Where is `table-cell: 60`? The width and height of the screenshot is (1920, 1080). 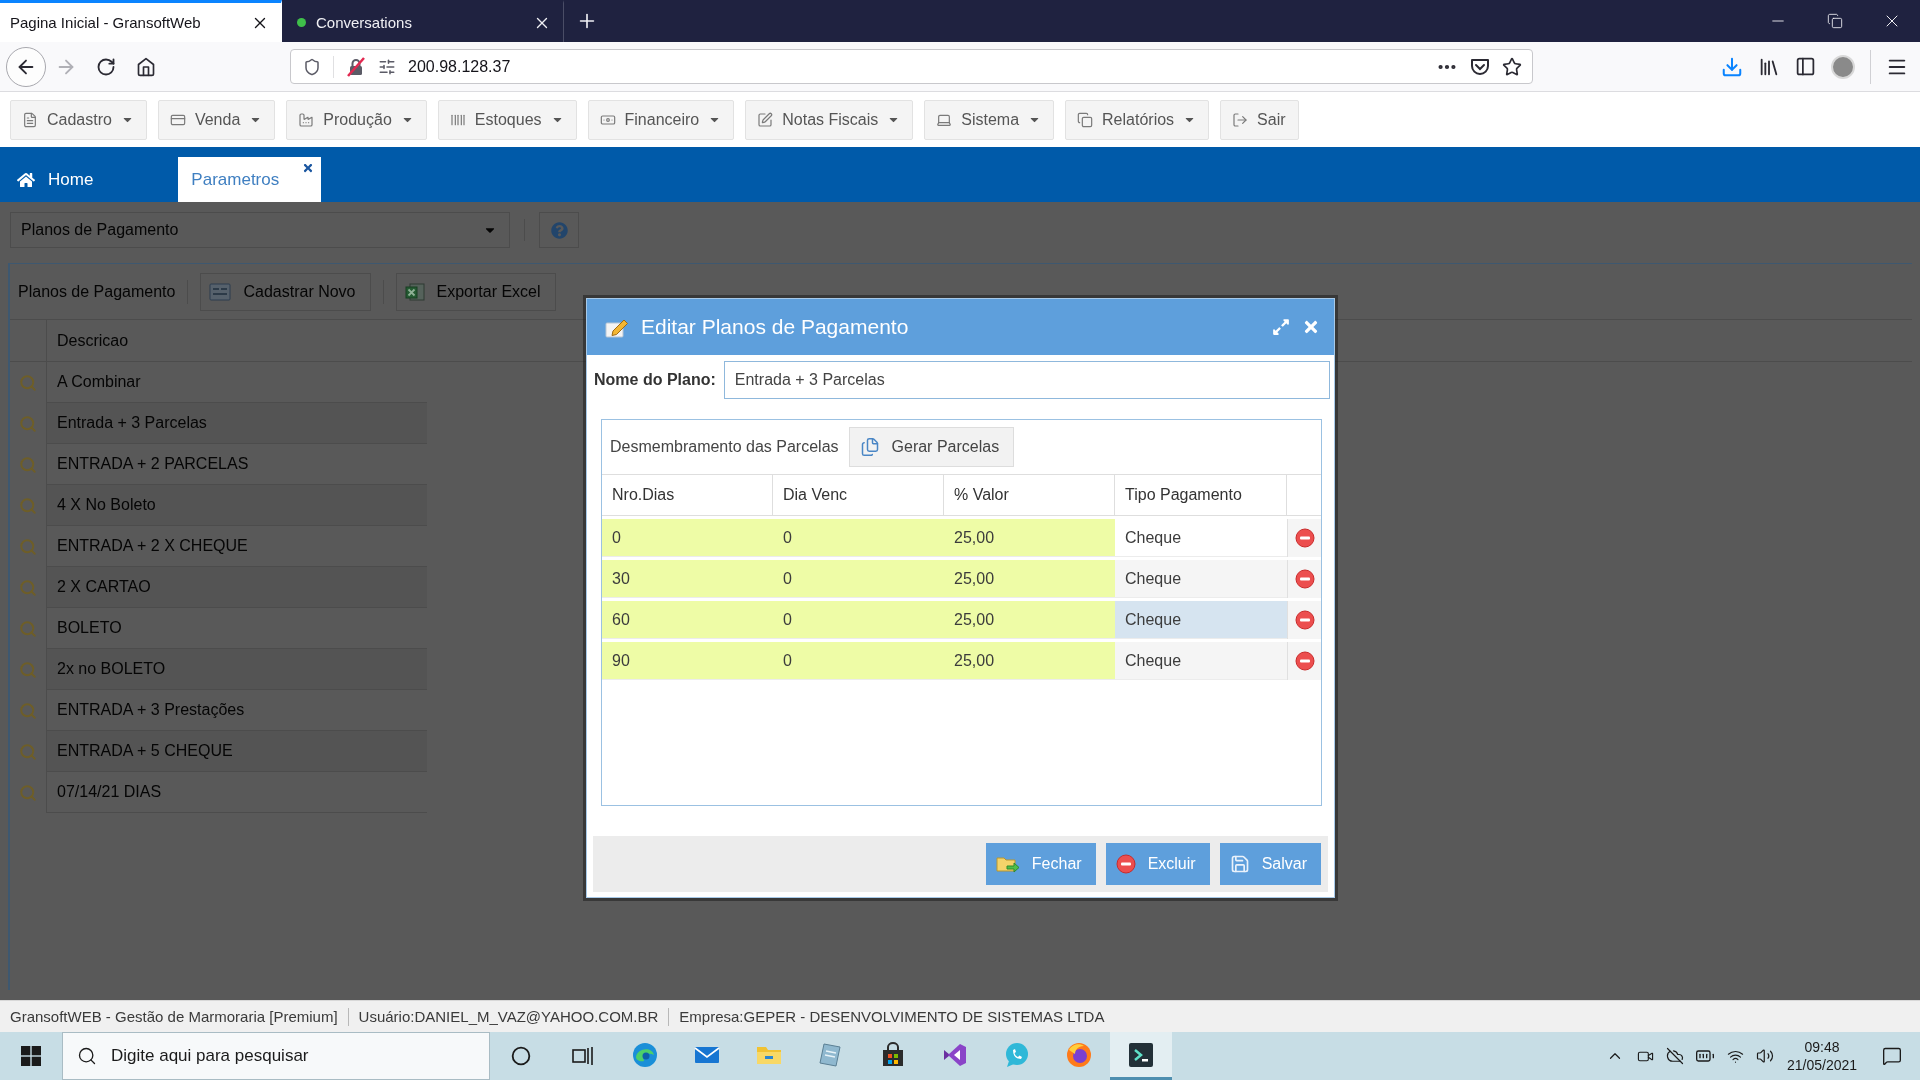
table-cell: 60 is located at coordinates (687, 620).